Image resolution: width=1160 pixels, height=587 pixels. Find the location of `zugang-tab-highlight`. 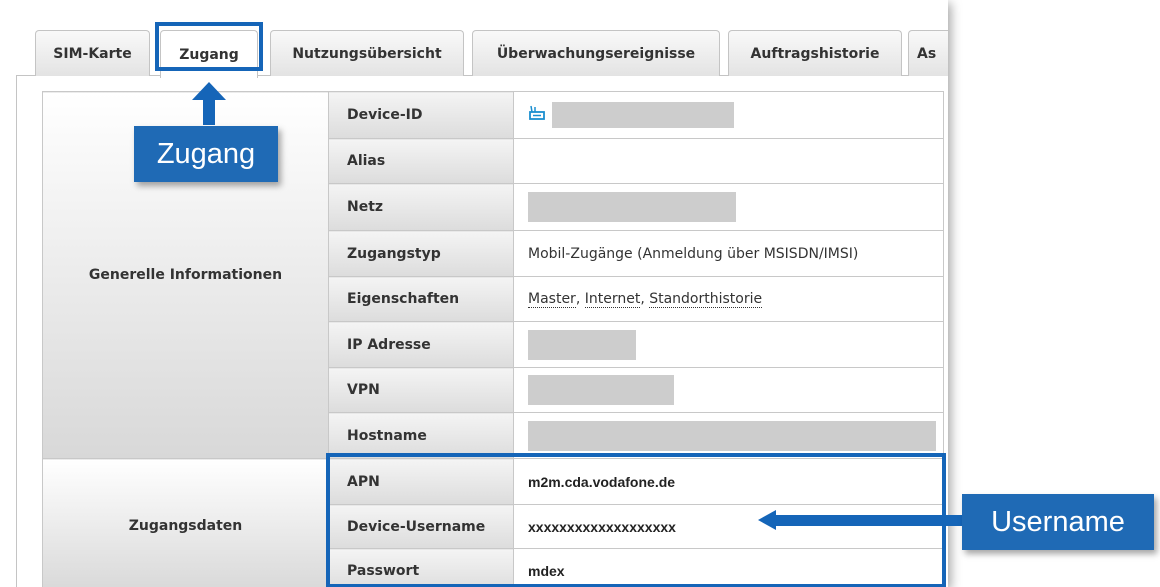

zugang-tab-highlight is located at coordinates (209, 46).